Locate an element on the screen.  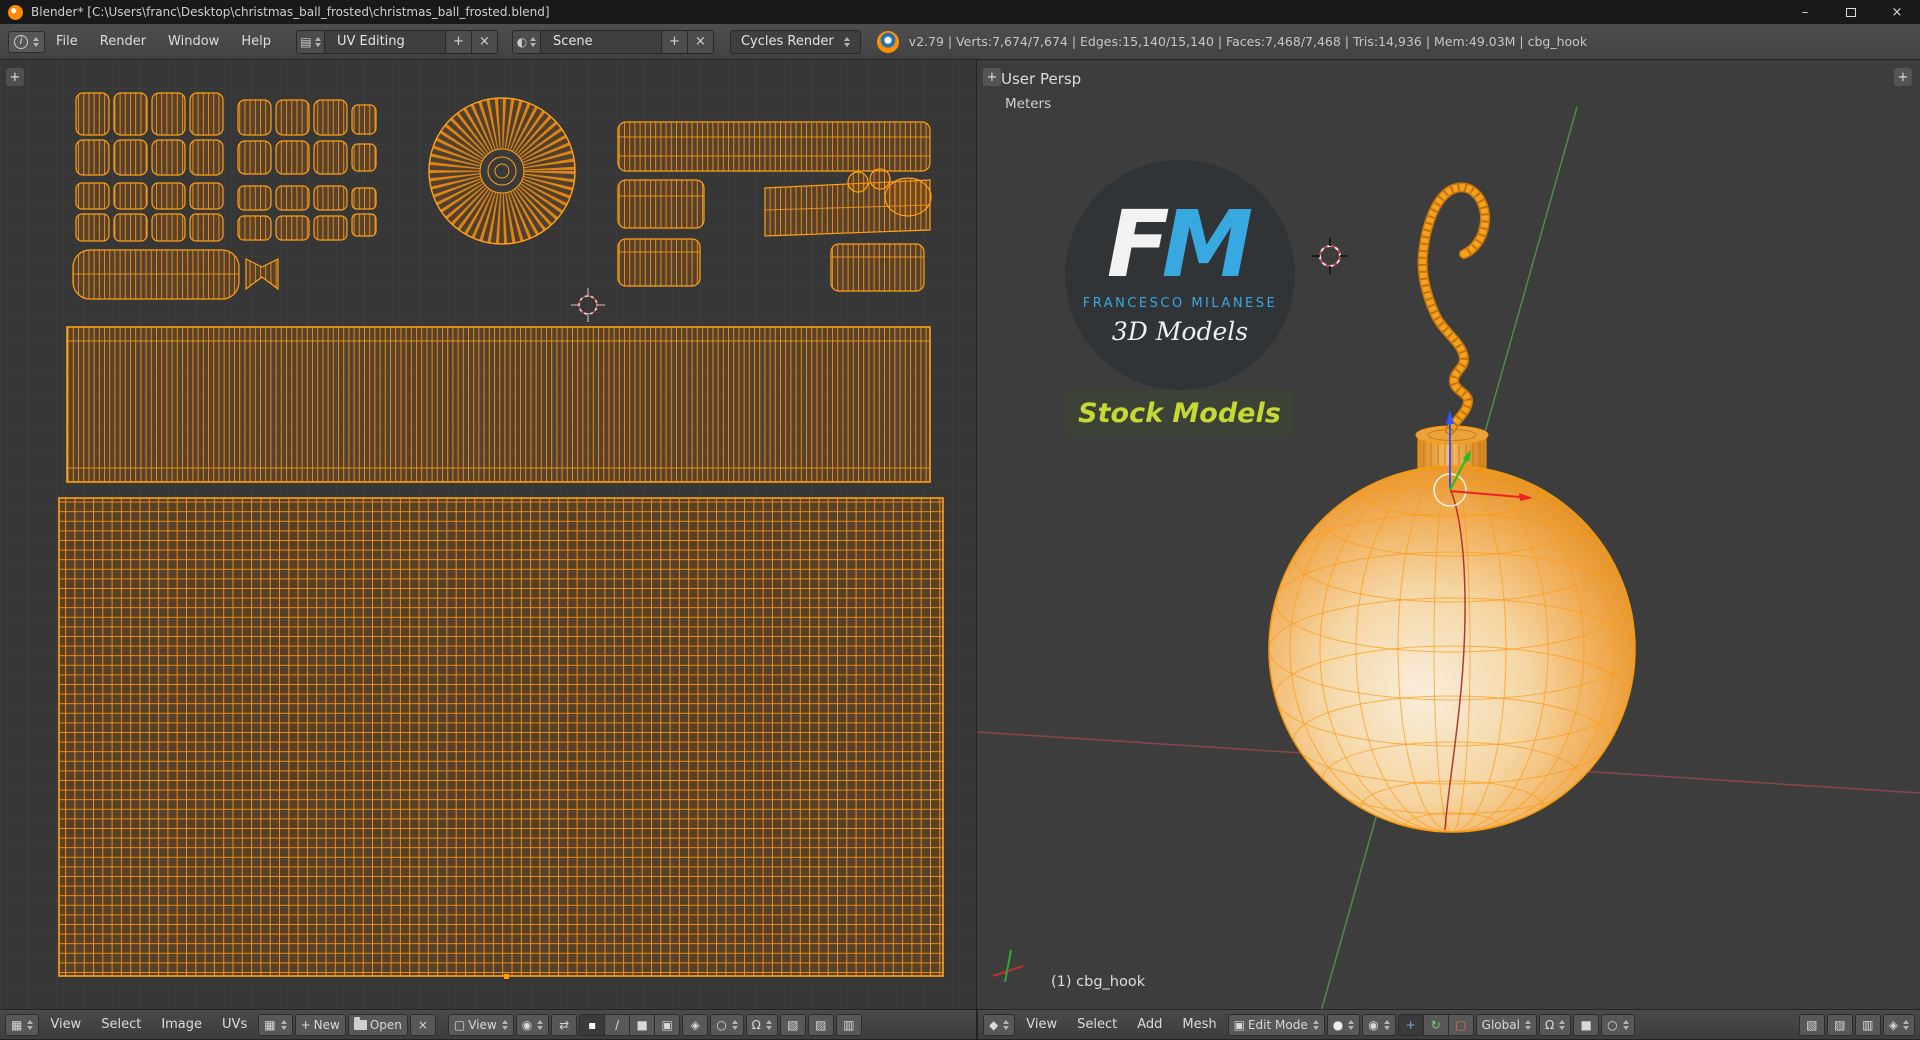
uv-proportional-edit-select: ○ is located at coordinates (727, 1024).